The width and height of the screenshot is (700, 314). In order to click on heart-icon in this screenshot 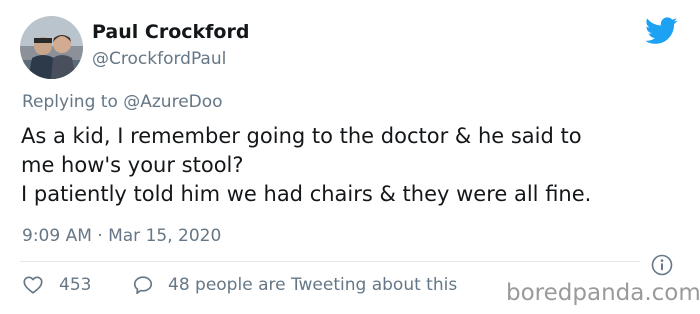, I will do `click(33, 285)`.